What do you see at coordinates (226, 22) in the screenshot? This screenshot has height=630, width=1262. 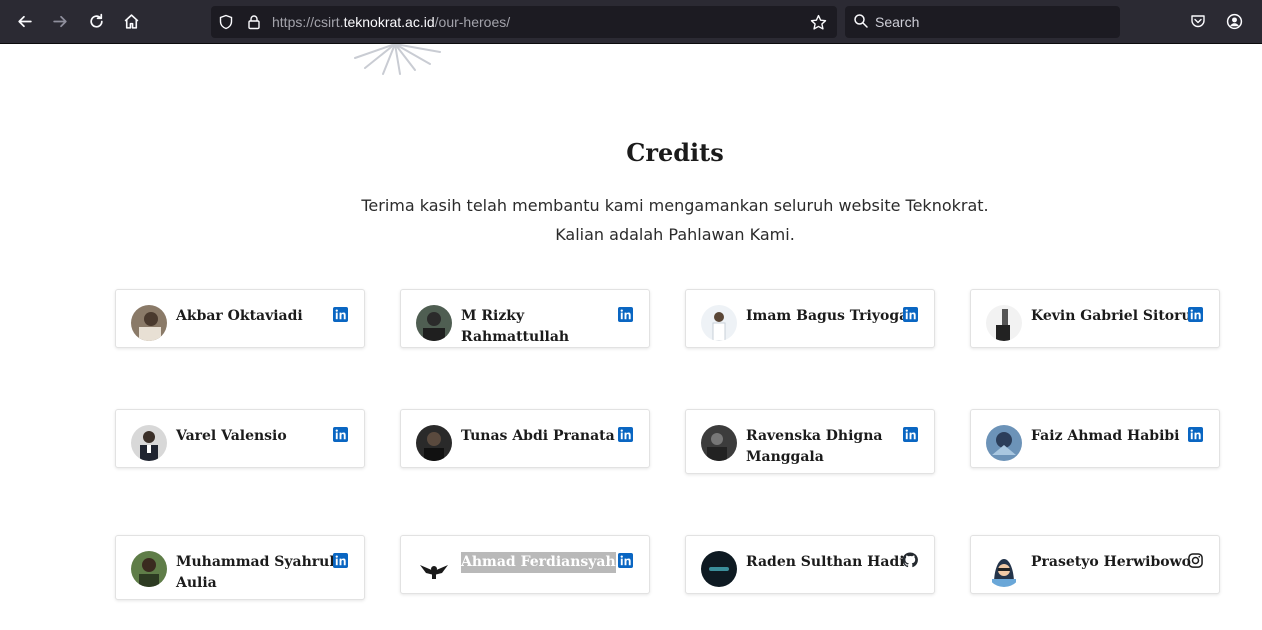 I see `shield-icon` at bounding box center [226, 22].